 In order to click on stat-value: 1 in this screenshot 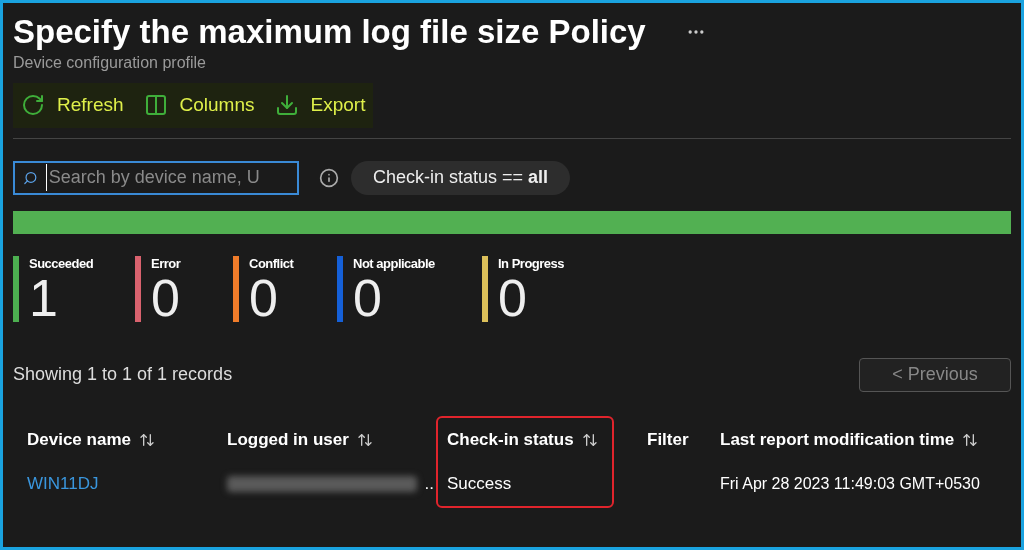, I will do `click(44, 297)`.